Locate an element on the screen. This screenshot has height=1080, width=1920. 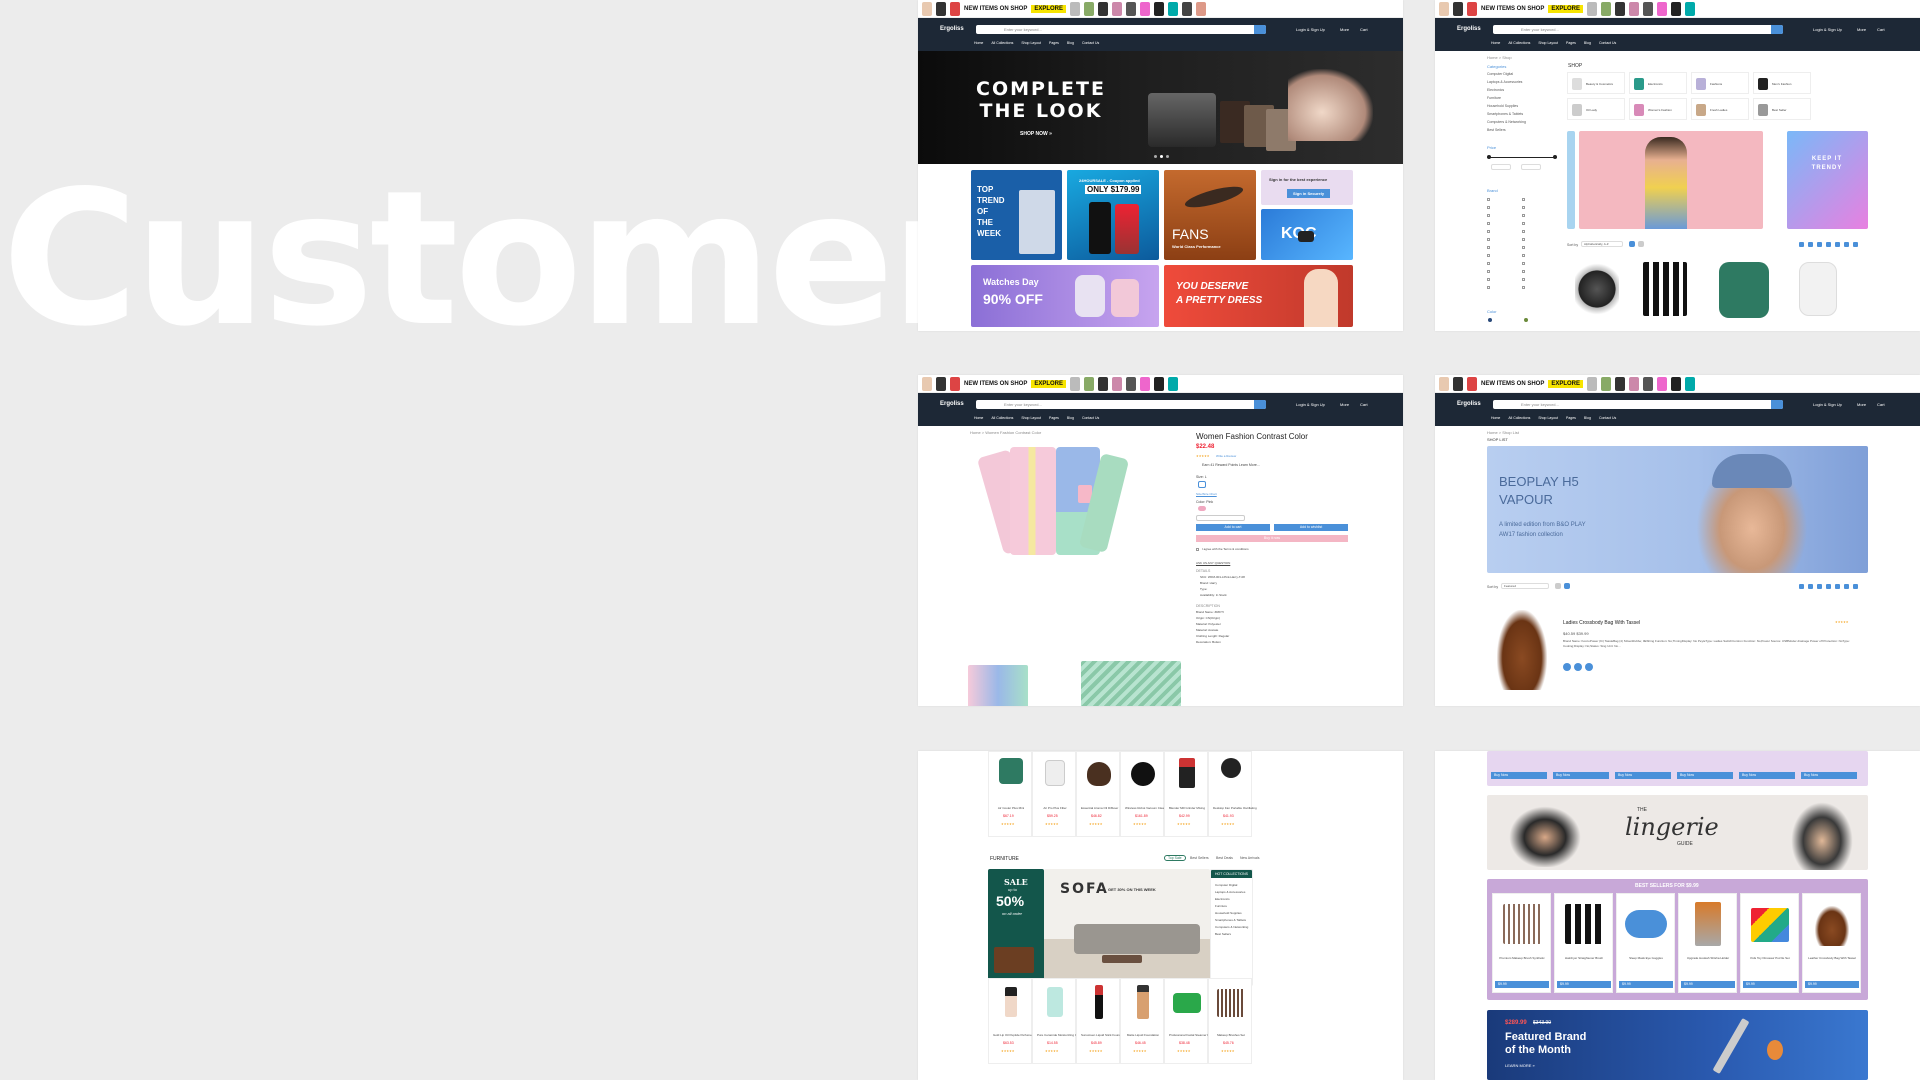
terms-checkbox is located at coordinates (1197, 549).